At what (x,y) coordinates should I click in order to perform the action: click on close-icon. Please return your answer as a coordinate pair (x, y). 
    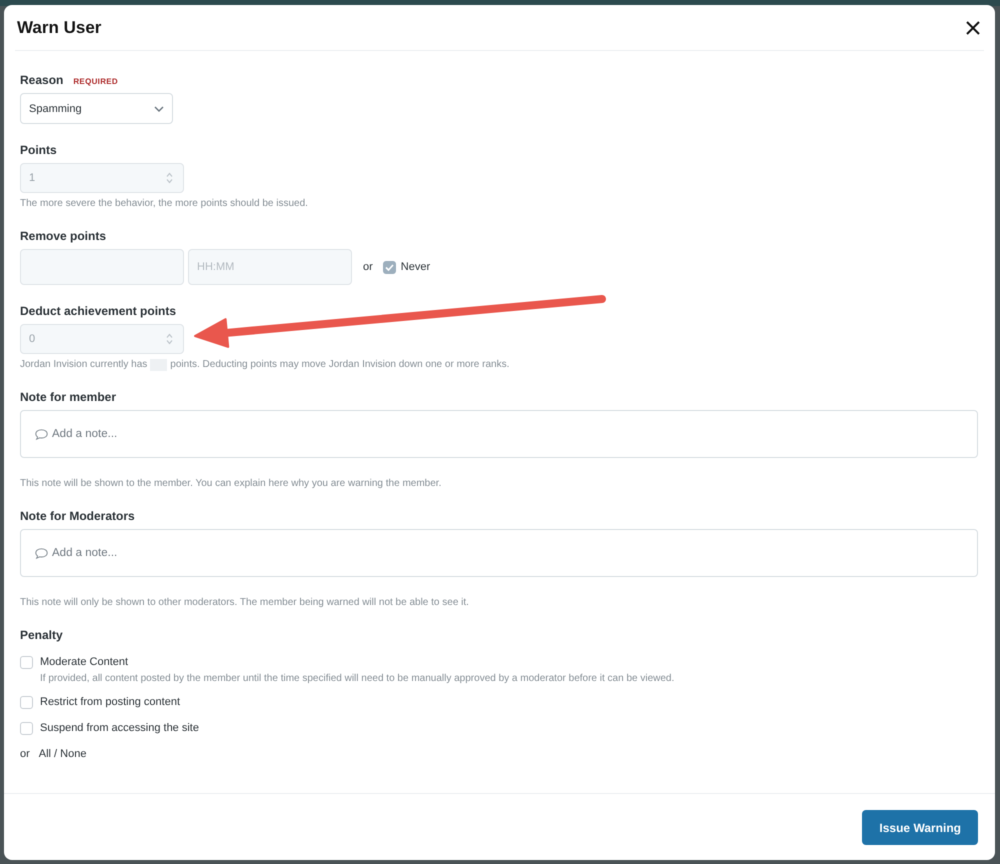
    Looking at the image, I should click on (973, 27).